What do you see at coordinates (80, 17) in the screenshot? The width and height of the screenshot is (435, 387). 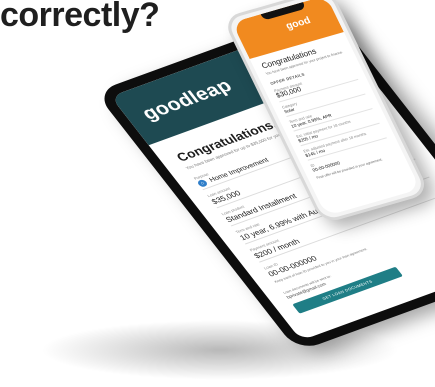 I see `headline: correctly?` at bounding box center [80, 17].